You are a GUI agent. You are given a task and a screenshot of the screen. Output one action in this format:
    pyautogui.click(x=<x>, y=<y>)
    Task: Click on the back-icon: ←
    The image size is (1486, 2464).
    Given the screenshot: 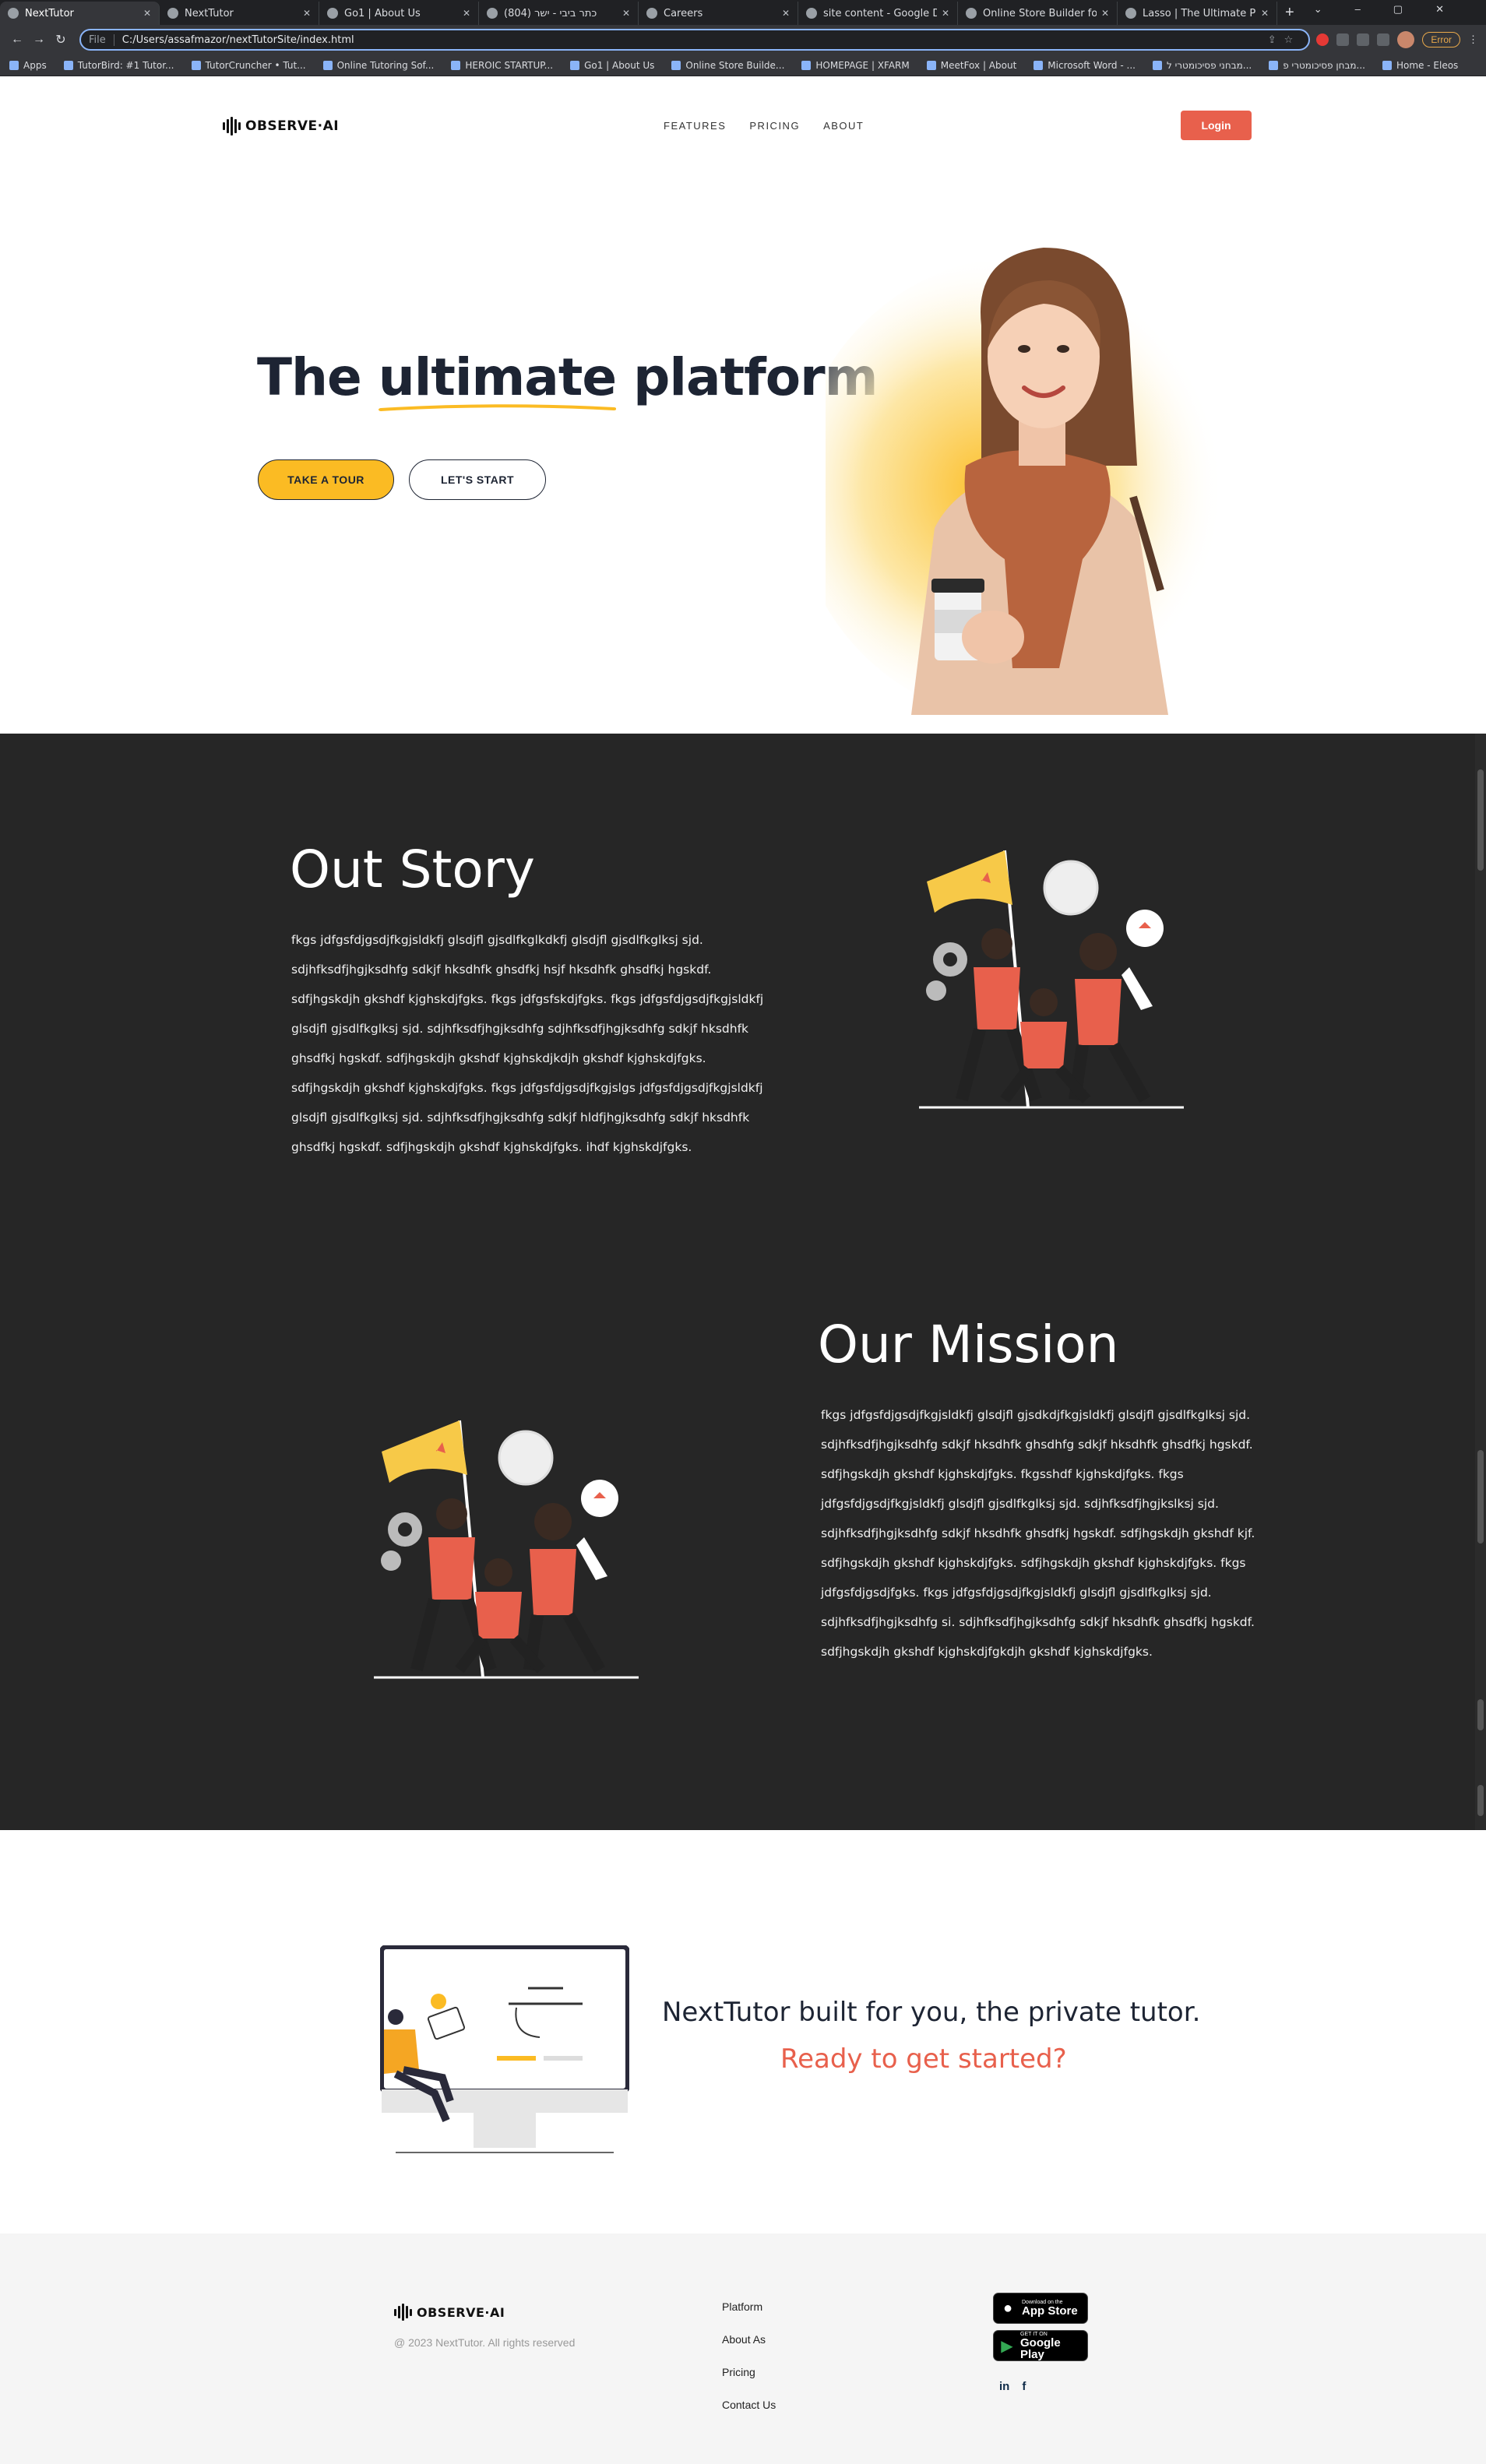 What is the action you would take?
    pyautogui.click(x=17, y=40)
    